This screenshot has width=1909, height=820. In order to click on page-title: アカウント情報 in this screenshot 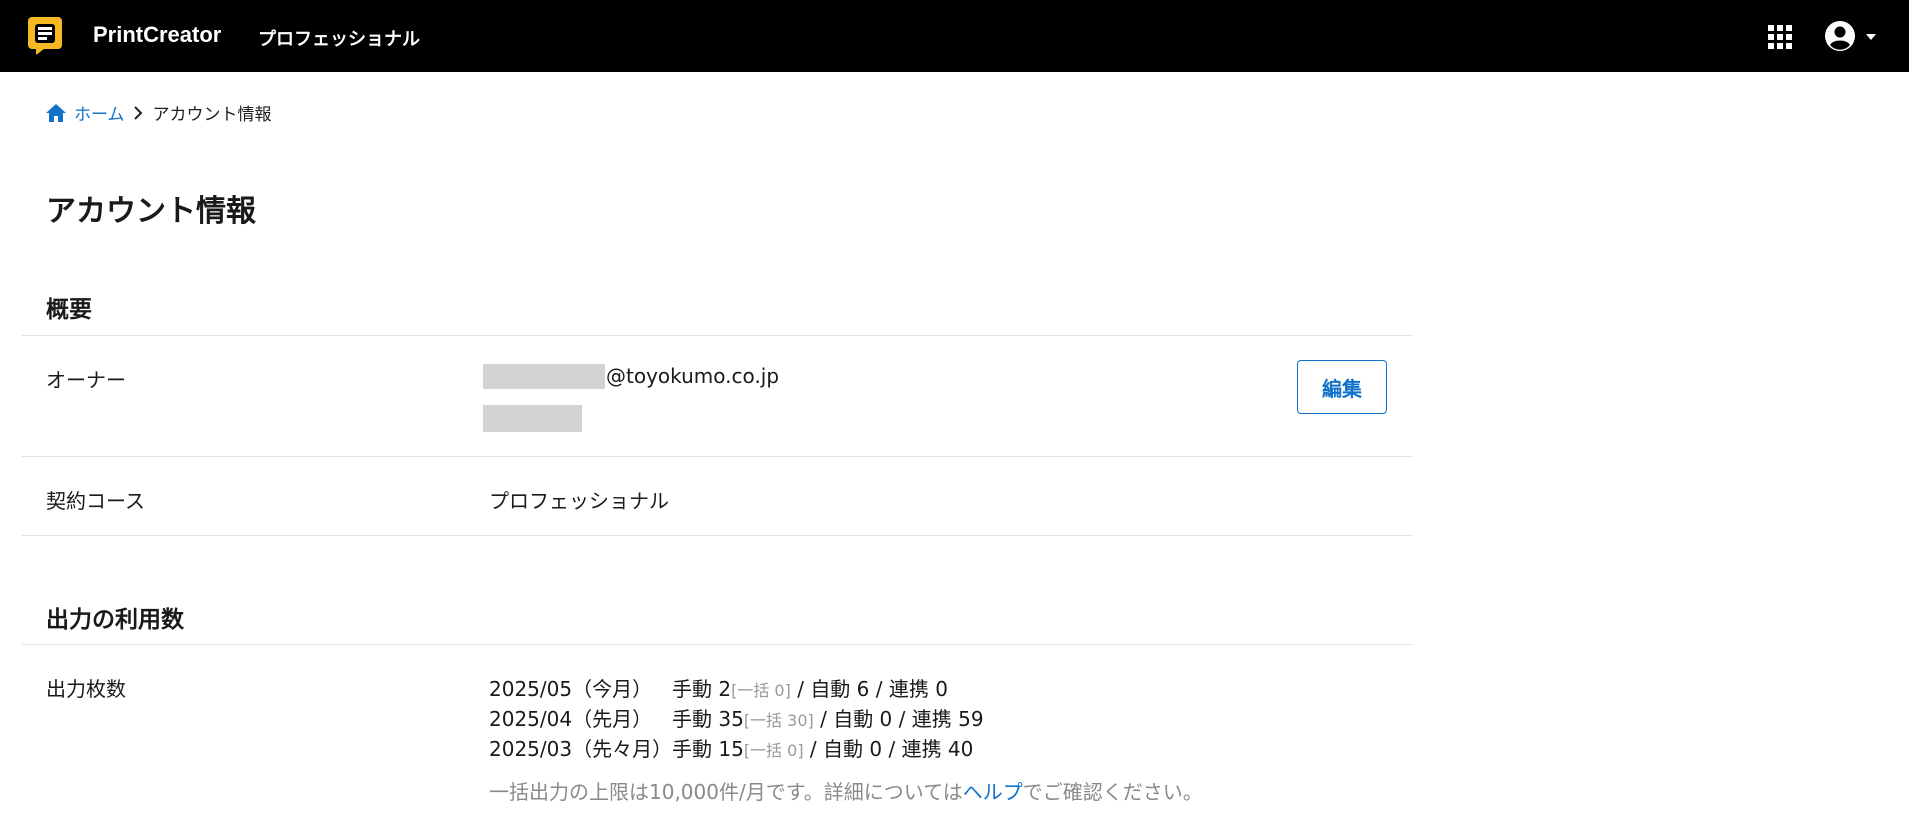, I will do `click(151, 211)`.